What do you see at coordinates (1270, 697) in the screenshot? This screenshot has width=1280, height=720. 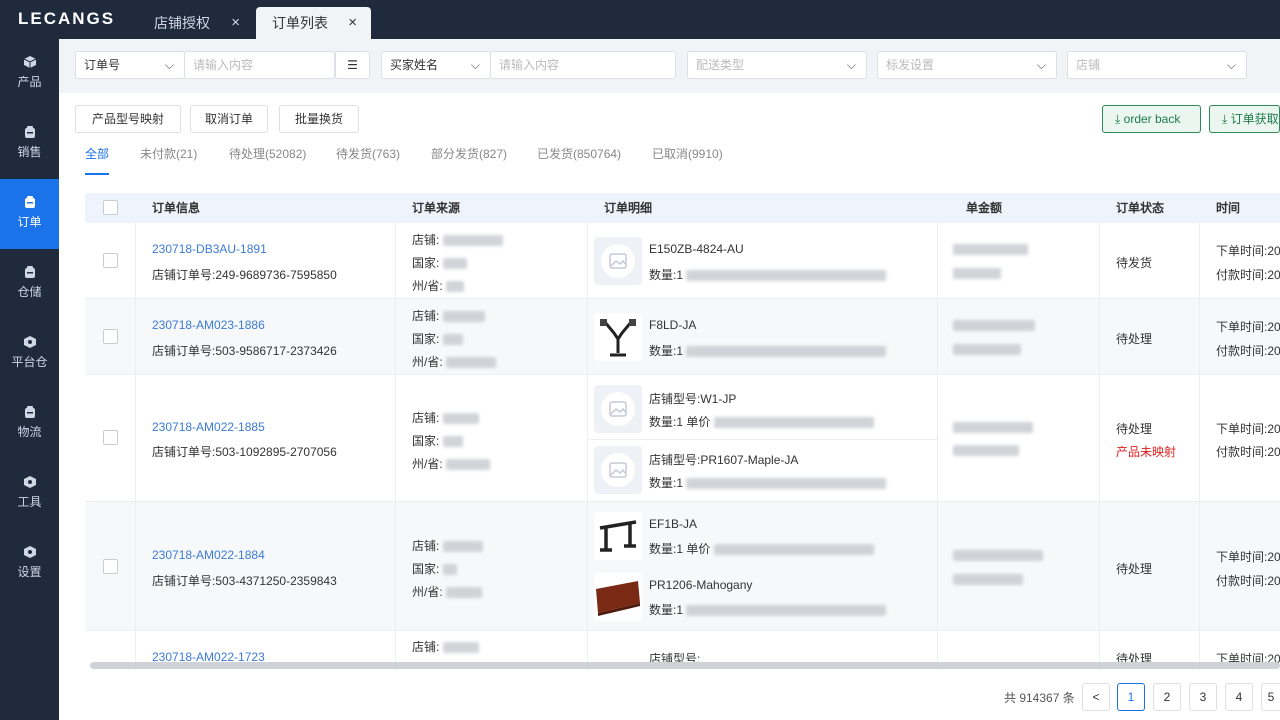 I see `page-button-5: 5` at bounding box center [1270, 697].